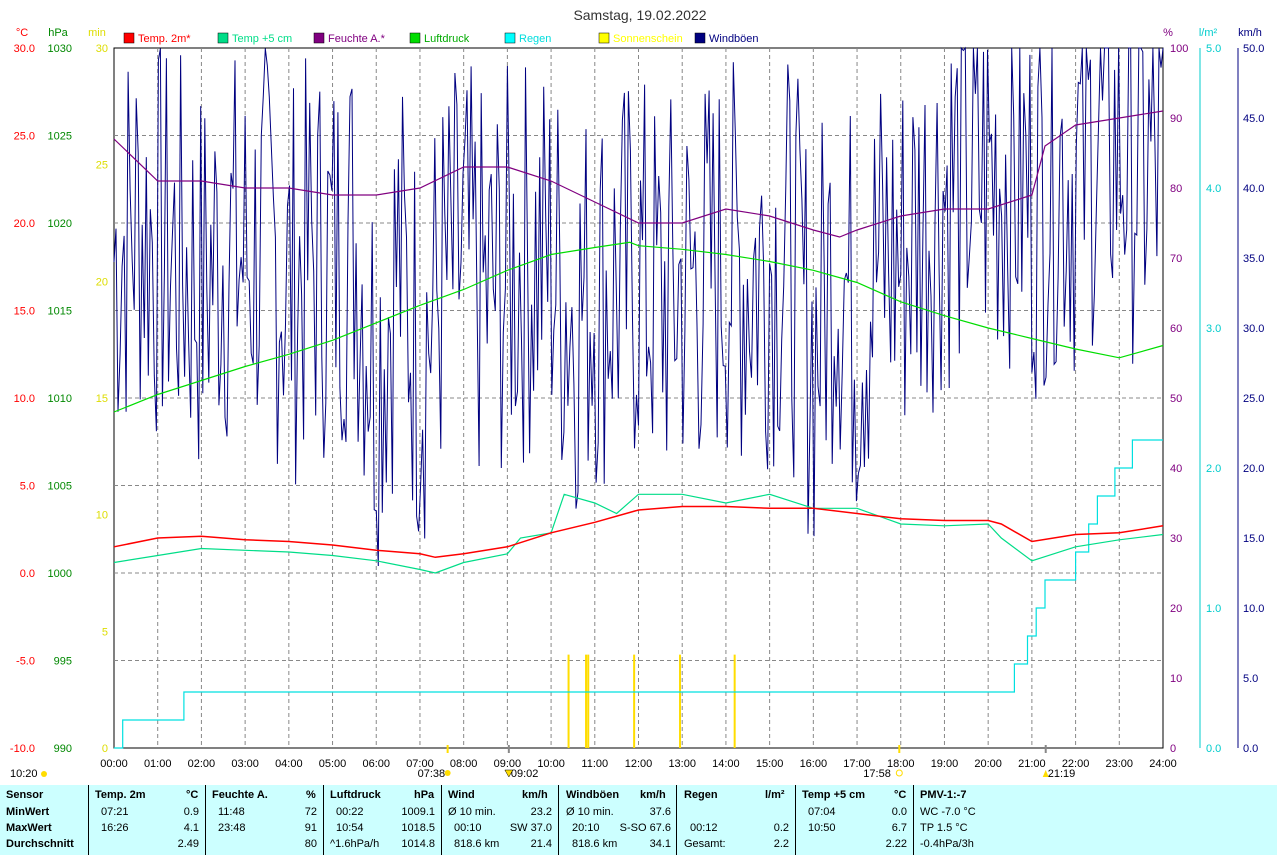 Image resolution: width=1277 pixels, height=855 pixels. I want to click on legend-label: Sonnenschein, so click(648, 39).